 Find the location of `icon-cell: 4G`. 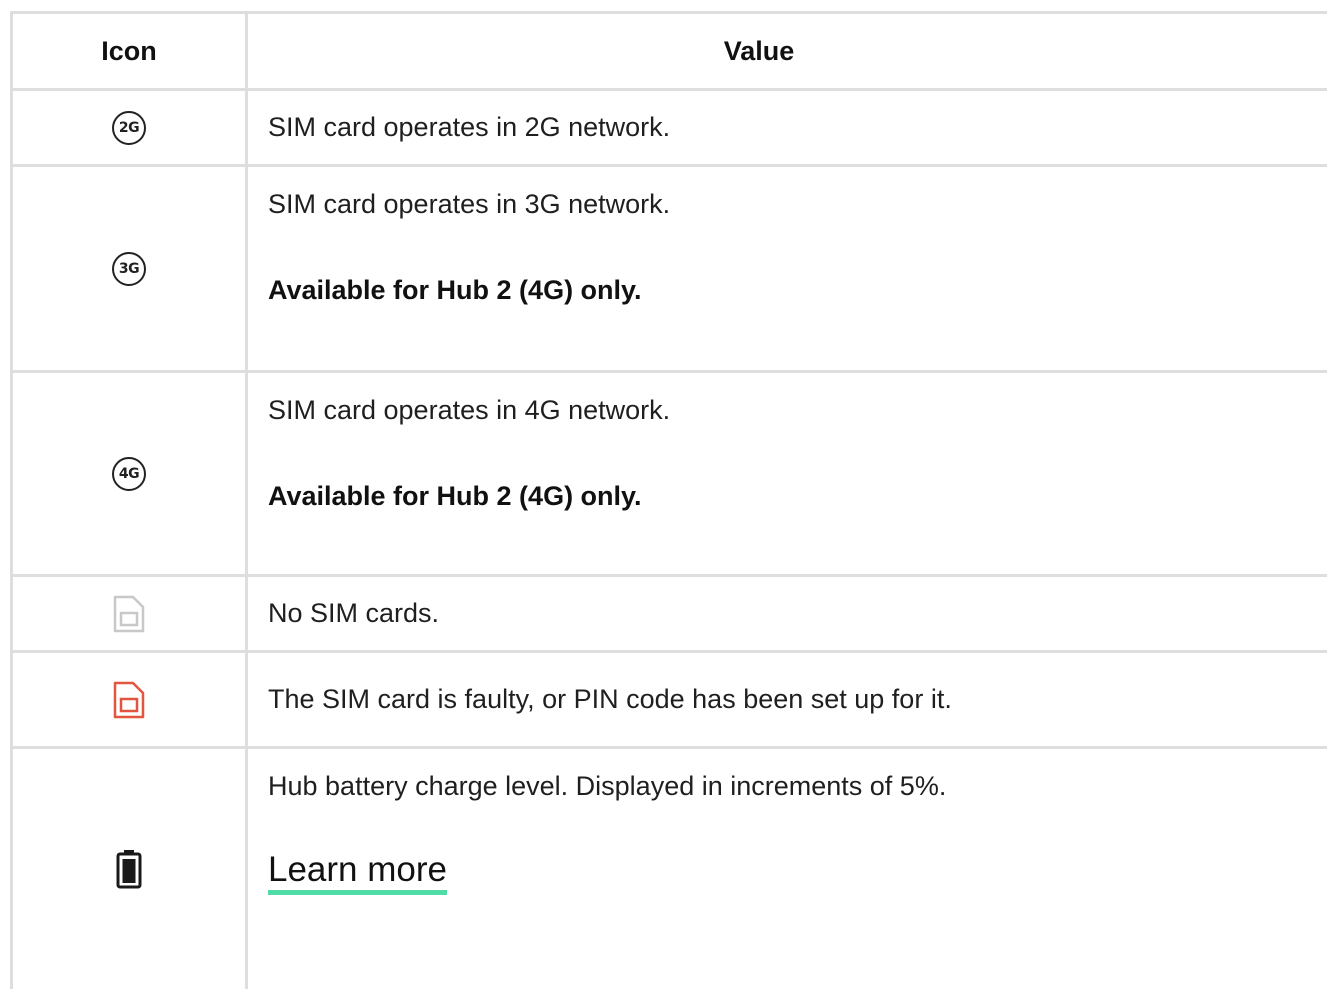

icon-cell: 4G is located at coordinates (130, 473).